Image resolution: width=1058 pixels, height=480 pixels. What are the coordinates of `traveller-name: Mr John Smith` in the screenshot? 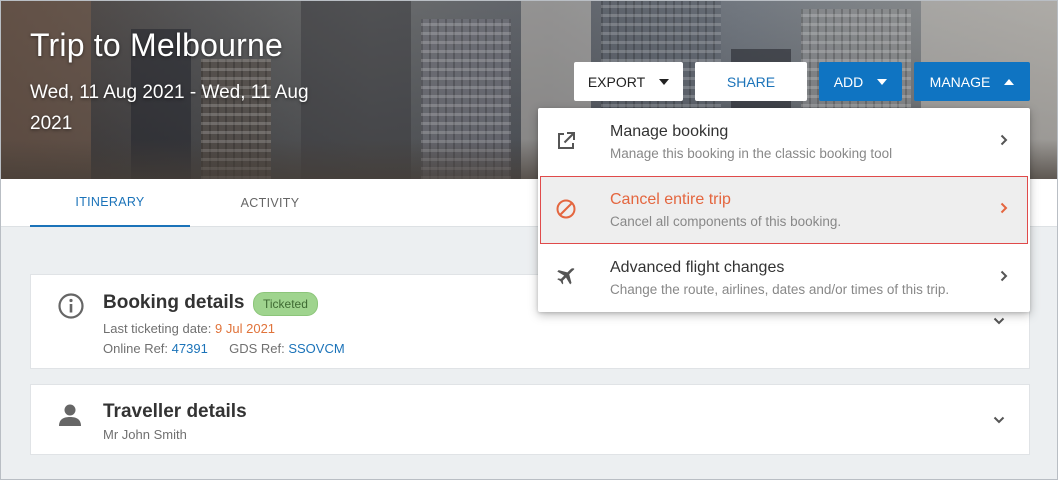 It's located at (145, 434).